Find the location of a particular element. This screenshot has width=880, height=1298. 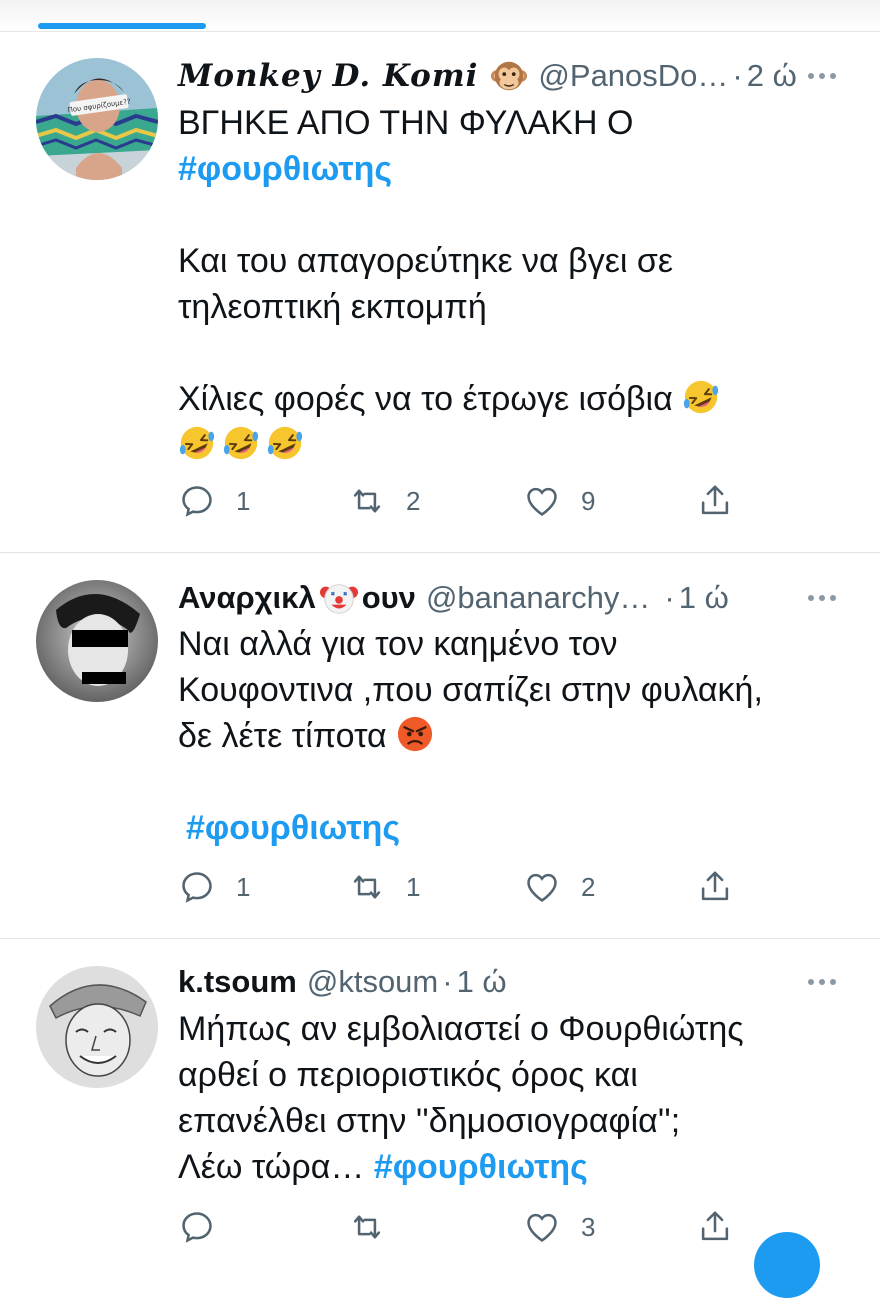

tab-indicator is located at coordinates (122, 26).